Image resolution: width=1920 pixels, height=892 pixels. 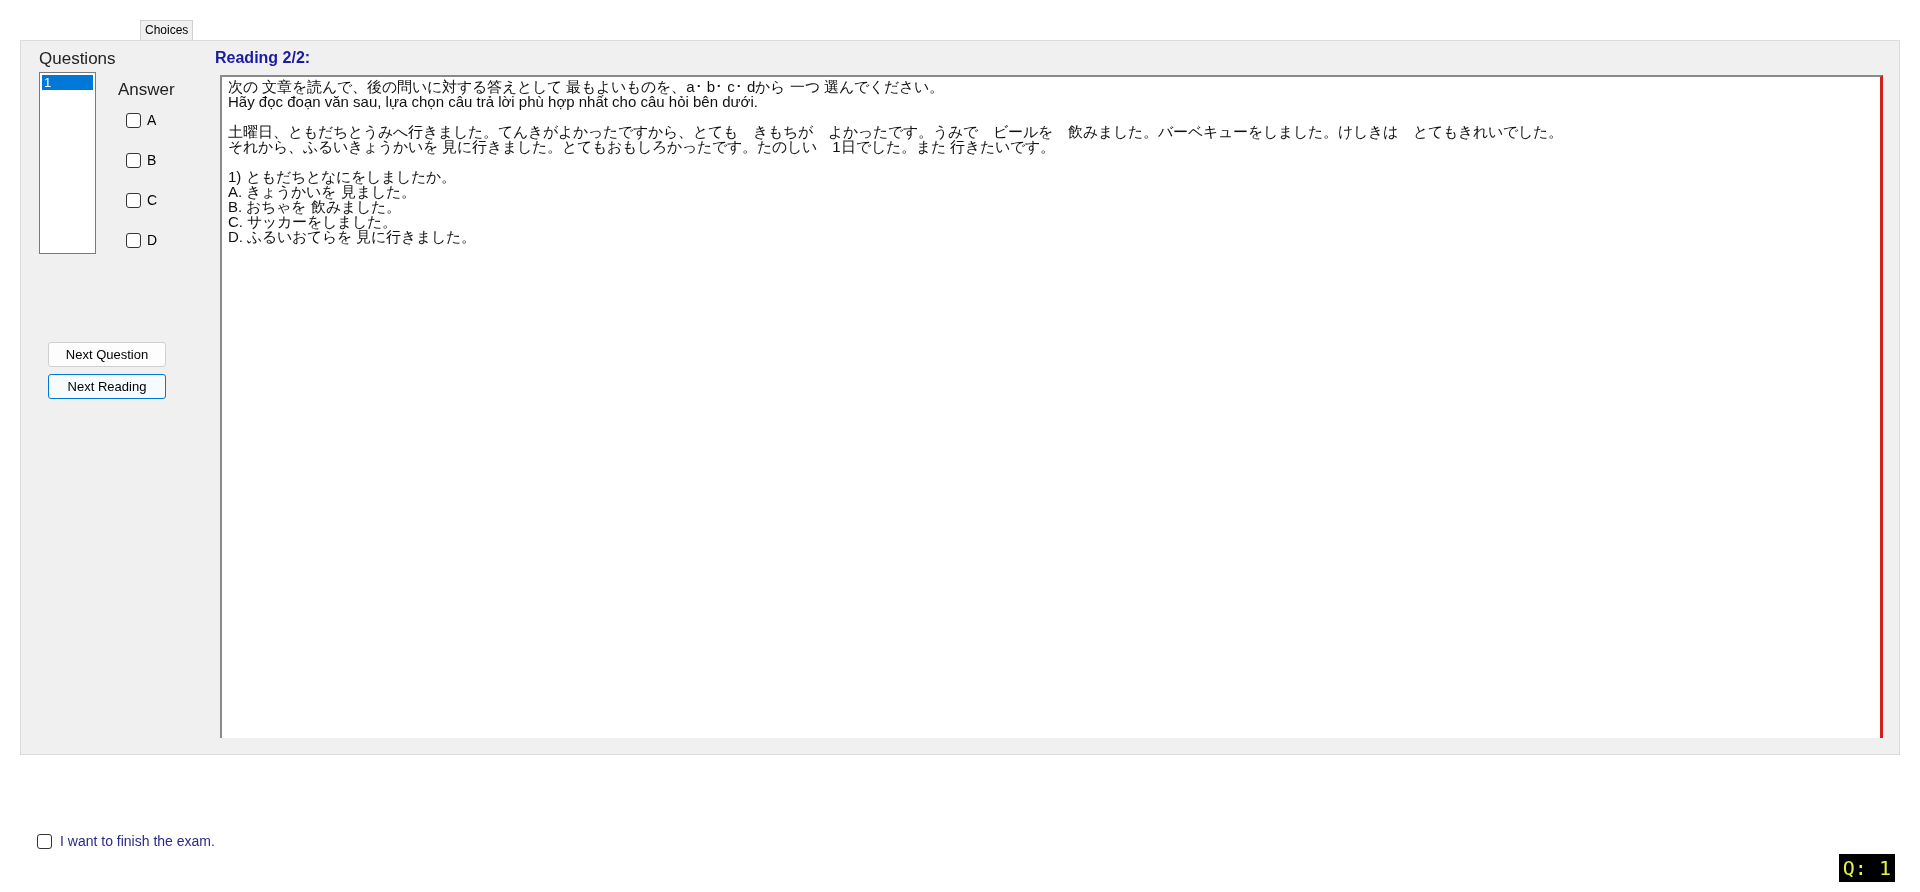 What do you see at coordinates (313, 221) in the screenshot?
I see `reading-line: C. サッカーをしました。` at bounding box center [313, 221].